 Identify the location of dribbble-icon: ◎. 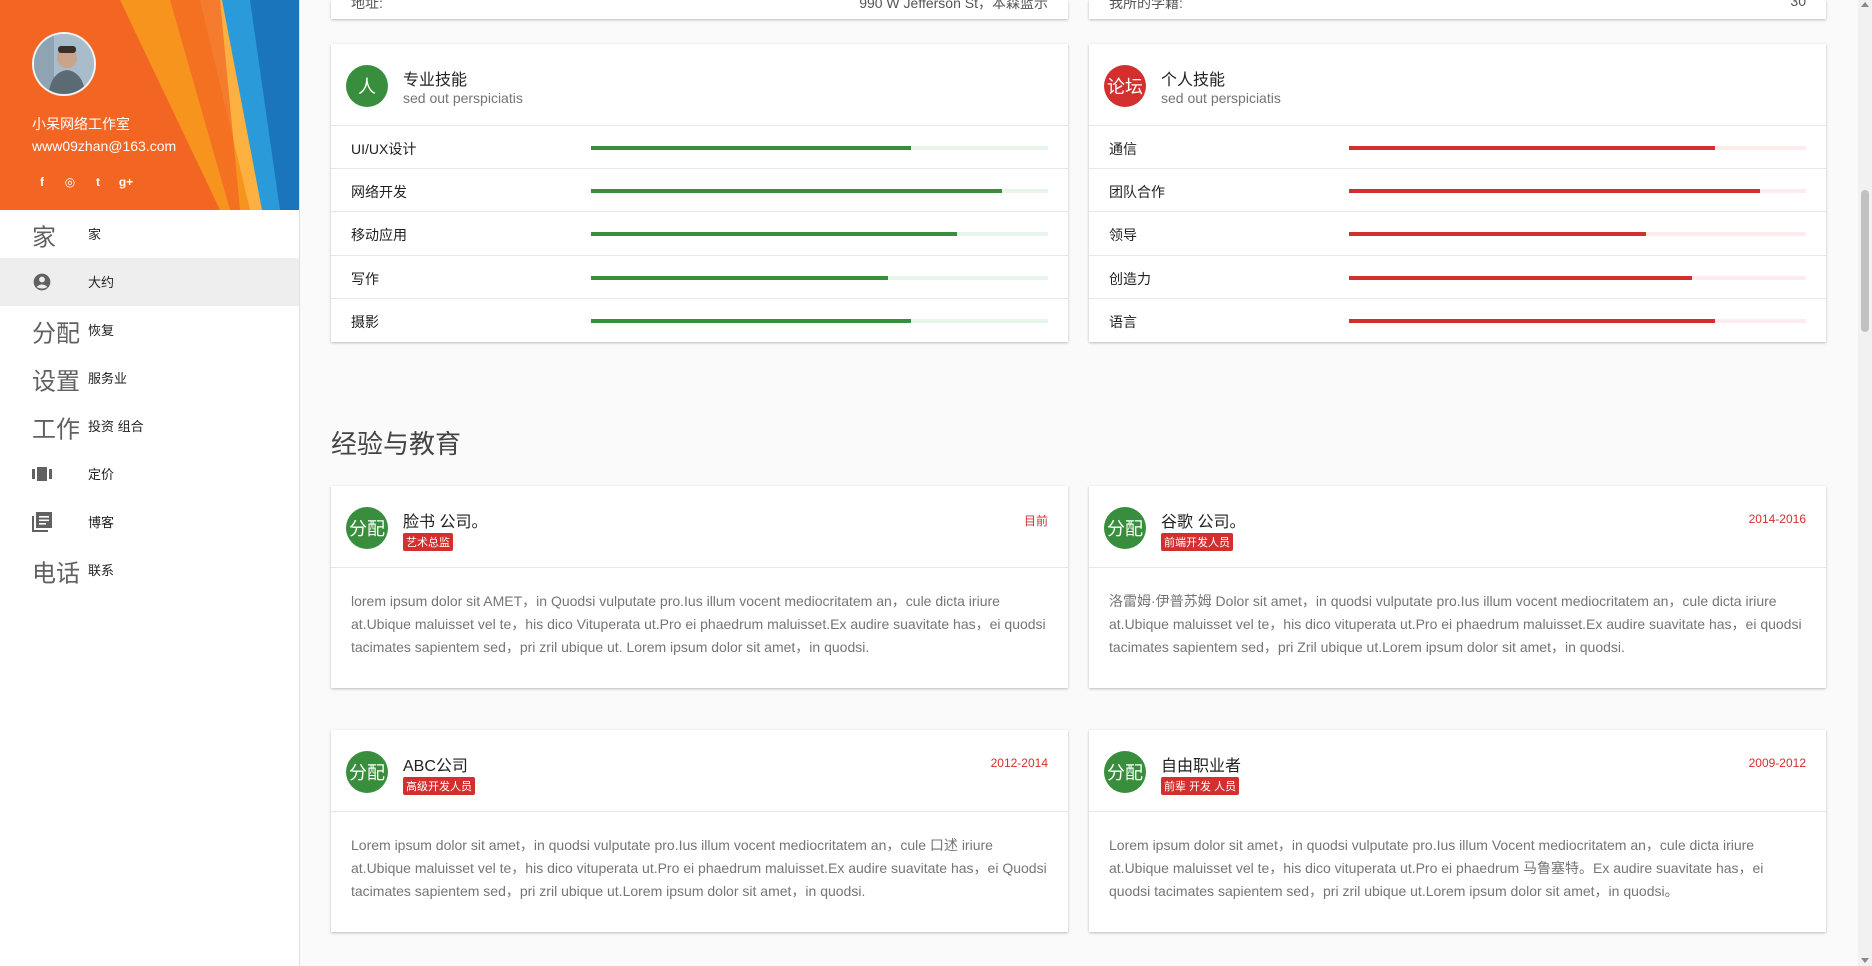
(70, 182).